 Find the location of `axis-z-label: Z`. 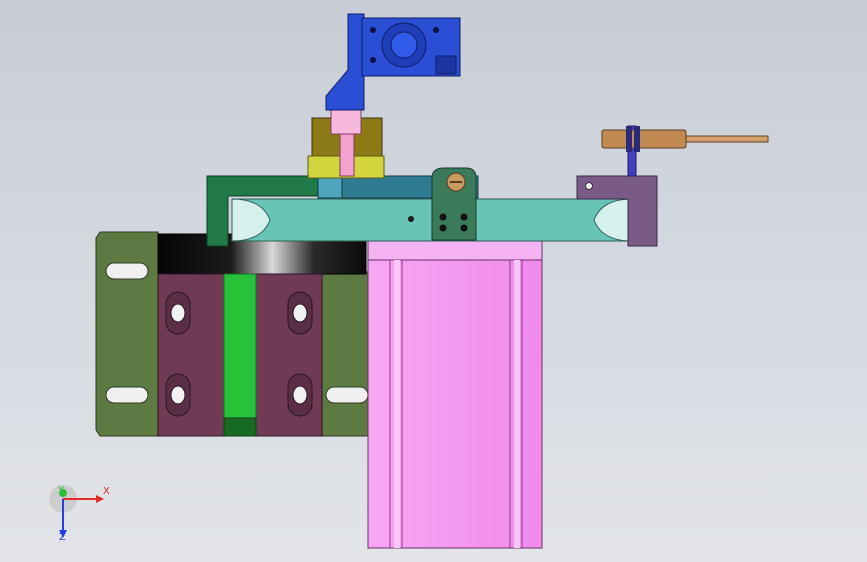

axis-z-label: Z is located at coordinates (62, 537).